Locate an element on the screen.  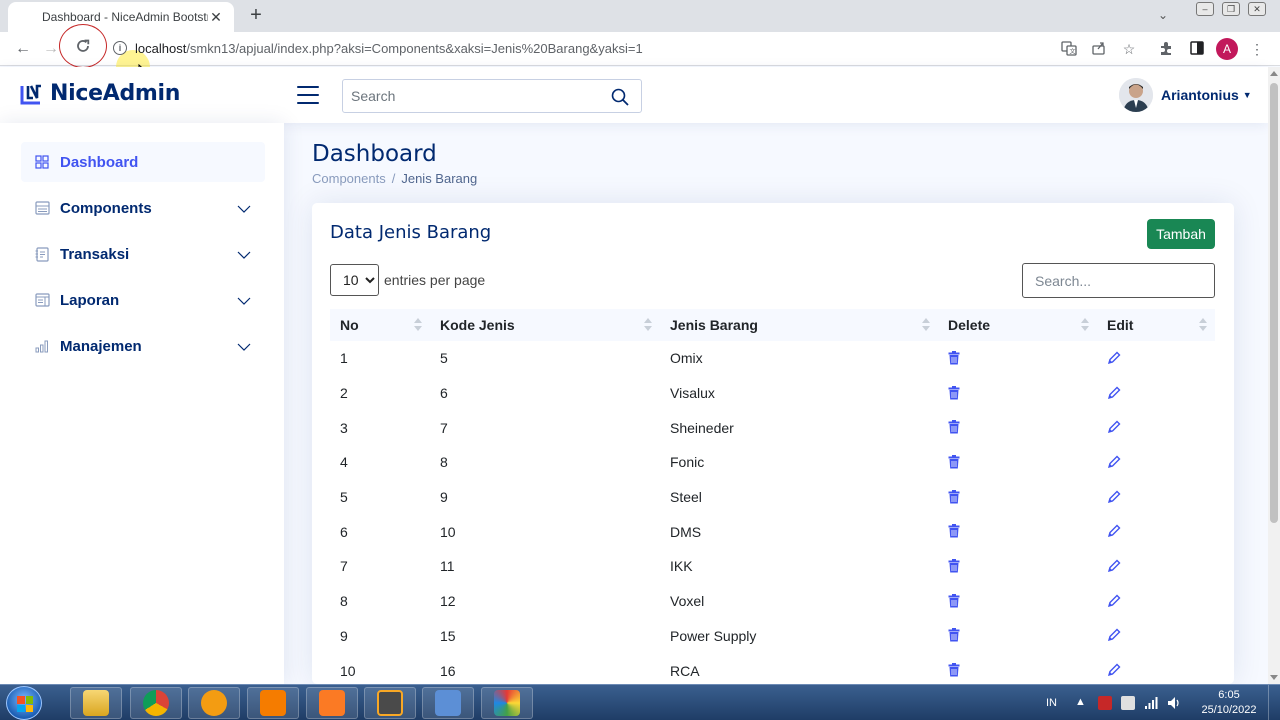
header-search is located at coordinates (492, 96).